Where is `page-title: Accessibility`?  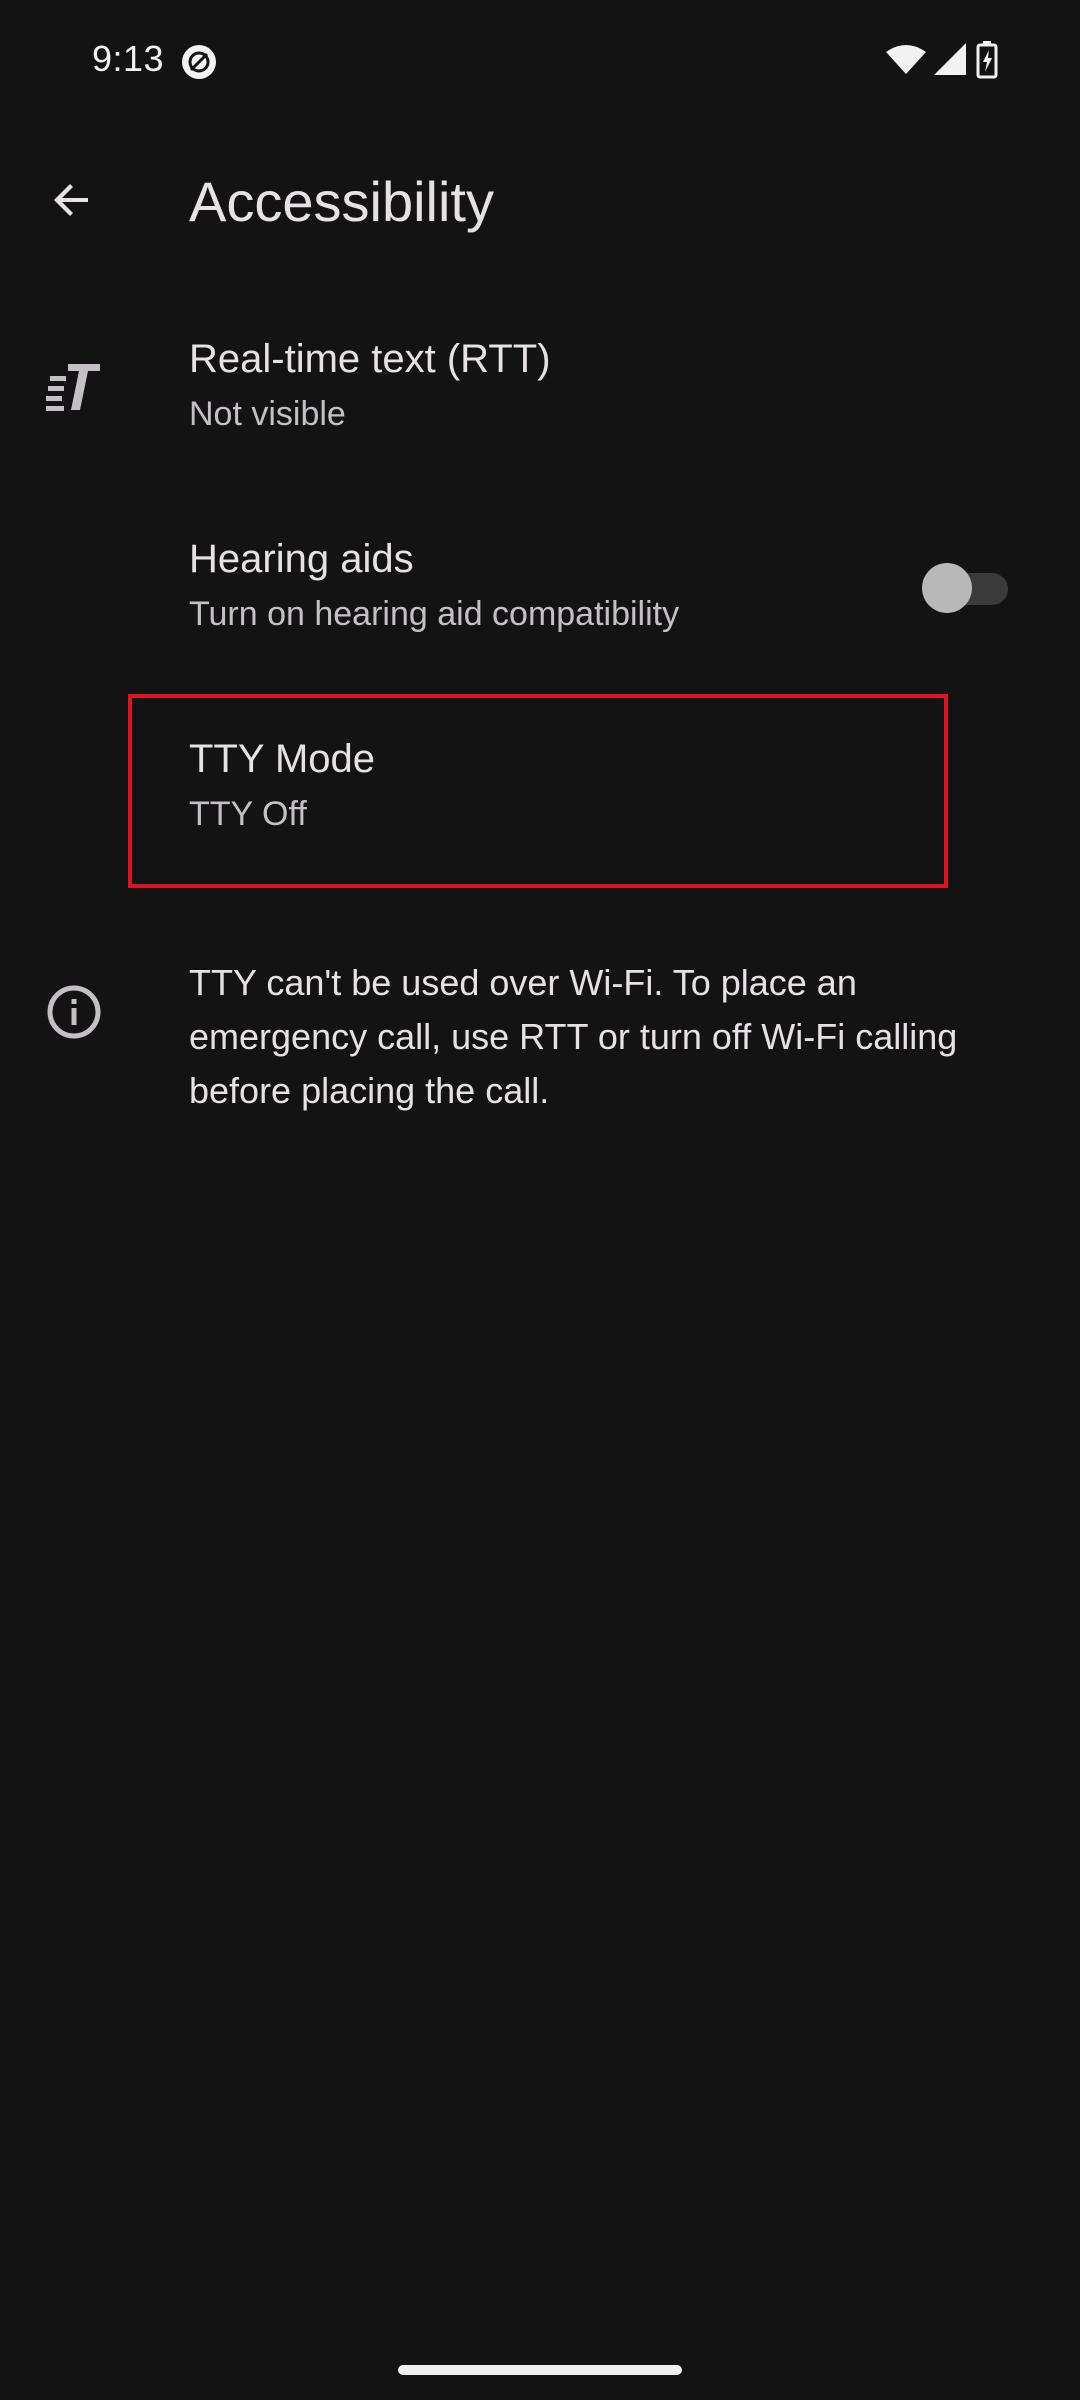
page-title: Accessibility is located at coordinates (341, 201).